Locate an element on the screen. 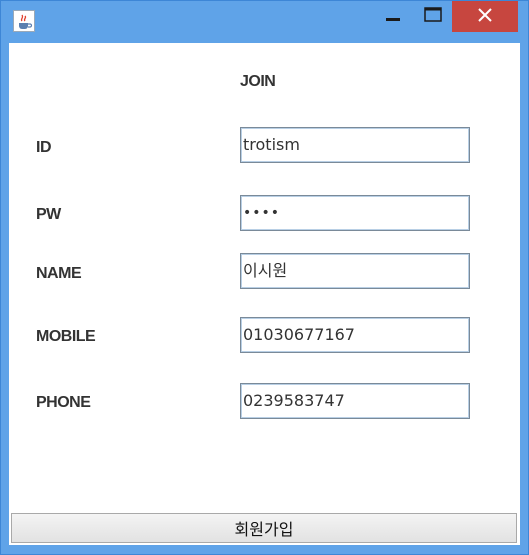  close-icon is located at coordinates (485, 16).